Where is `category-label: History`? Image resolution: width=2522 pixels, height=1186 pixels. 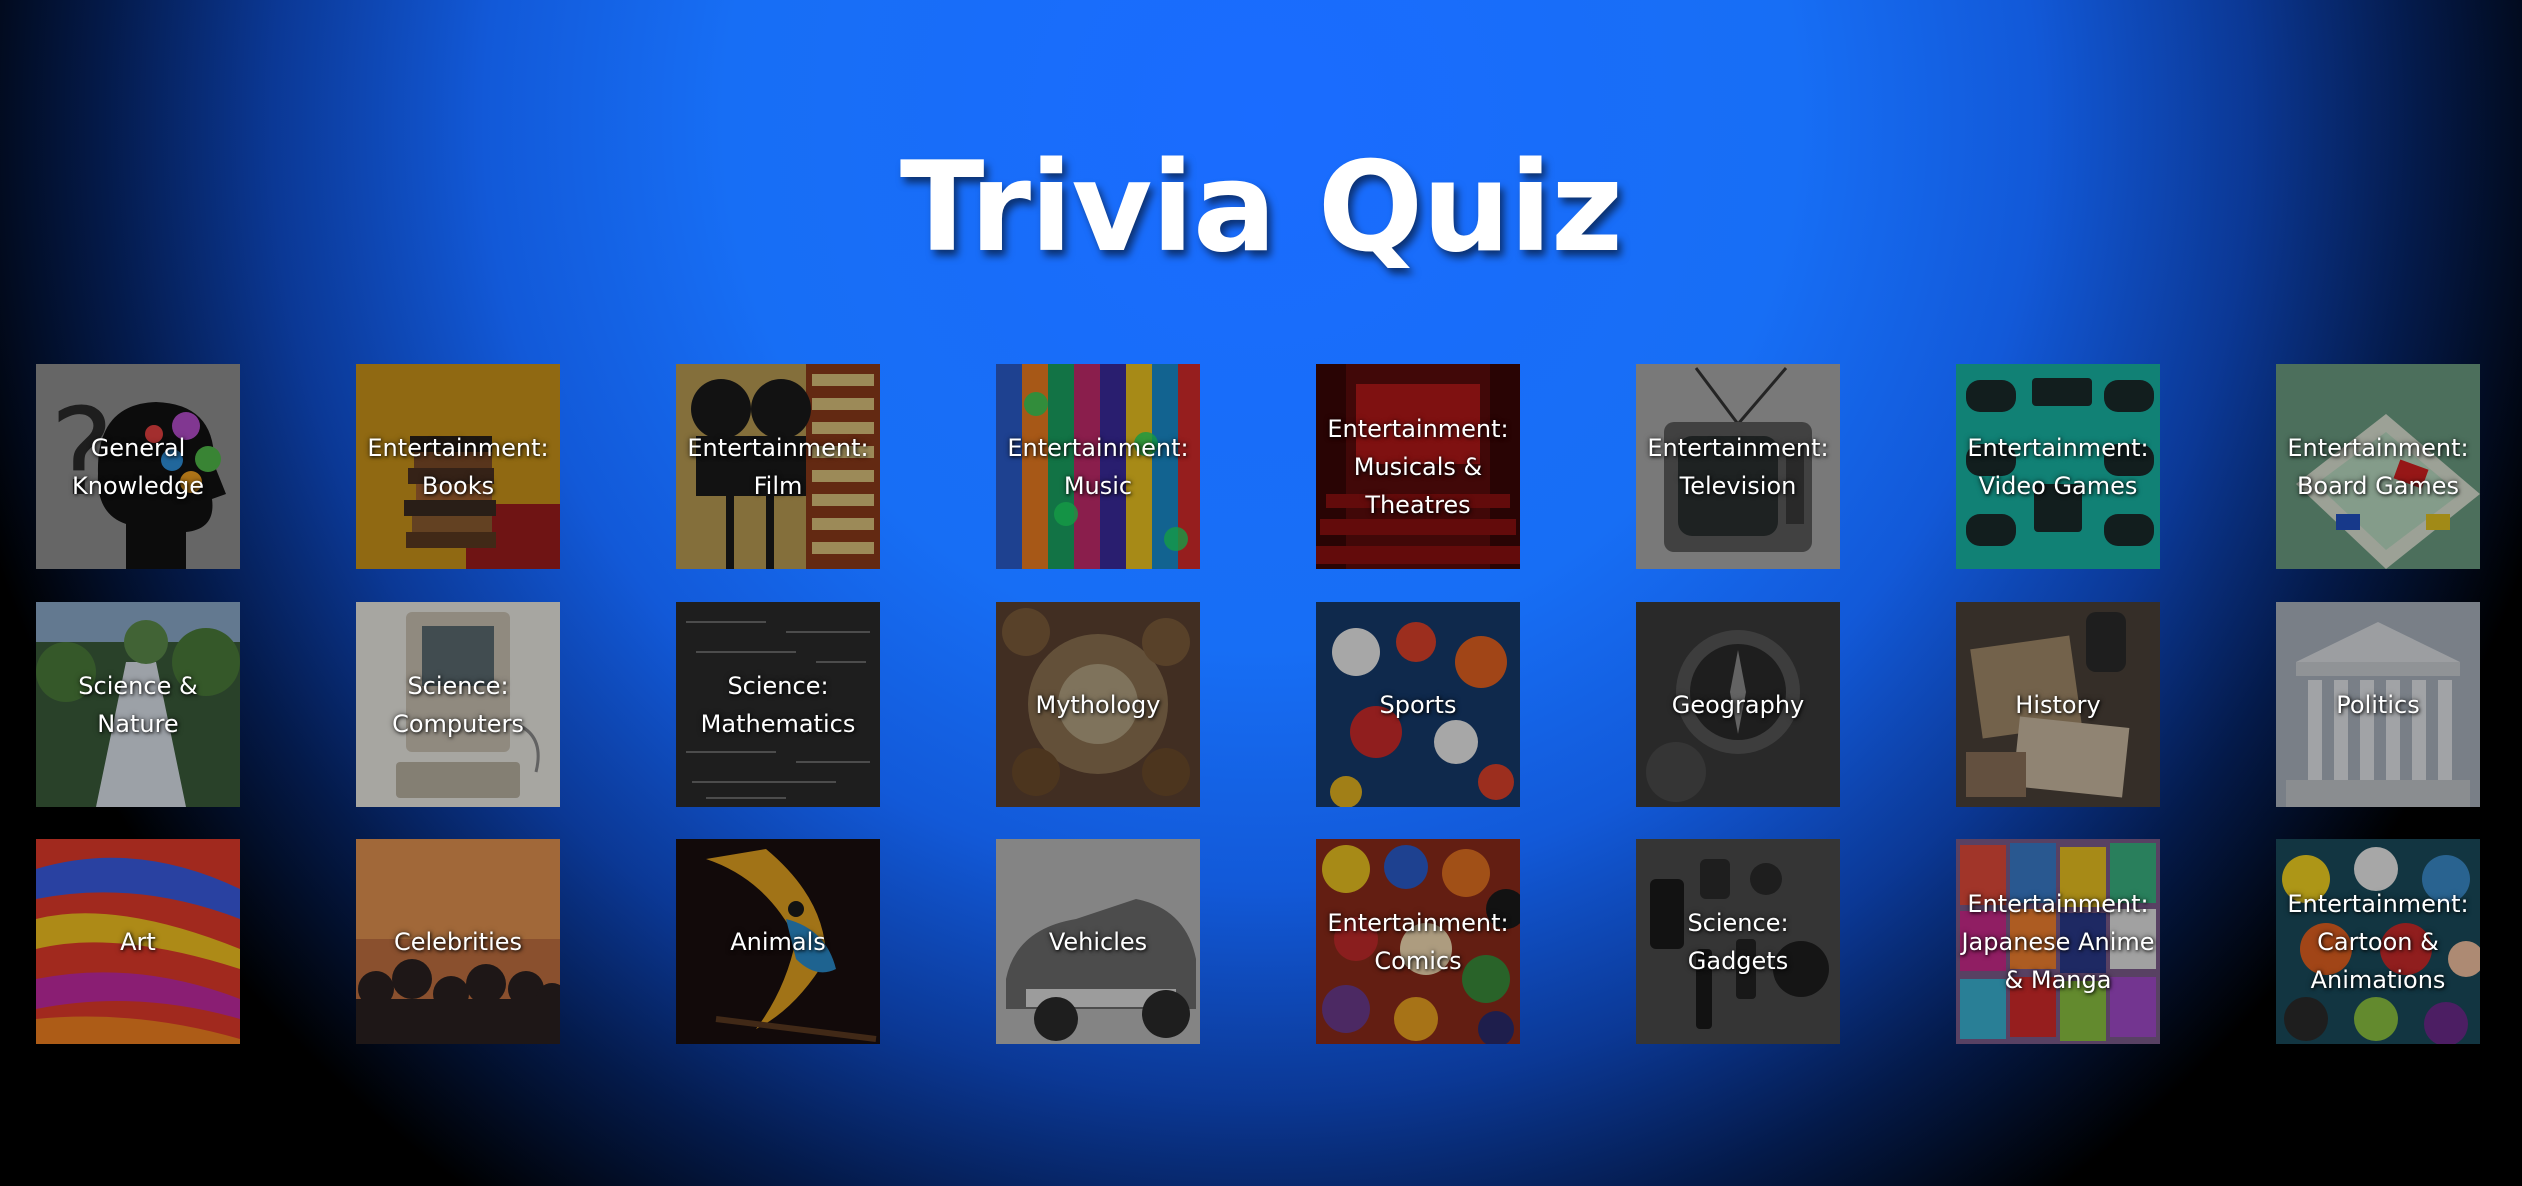
category-label: History is located at coordinates (2058, 704).